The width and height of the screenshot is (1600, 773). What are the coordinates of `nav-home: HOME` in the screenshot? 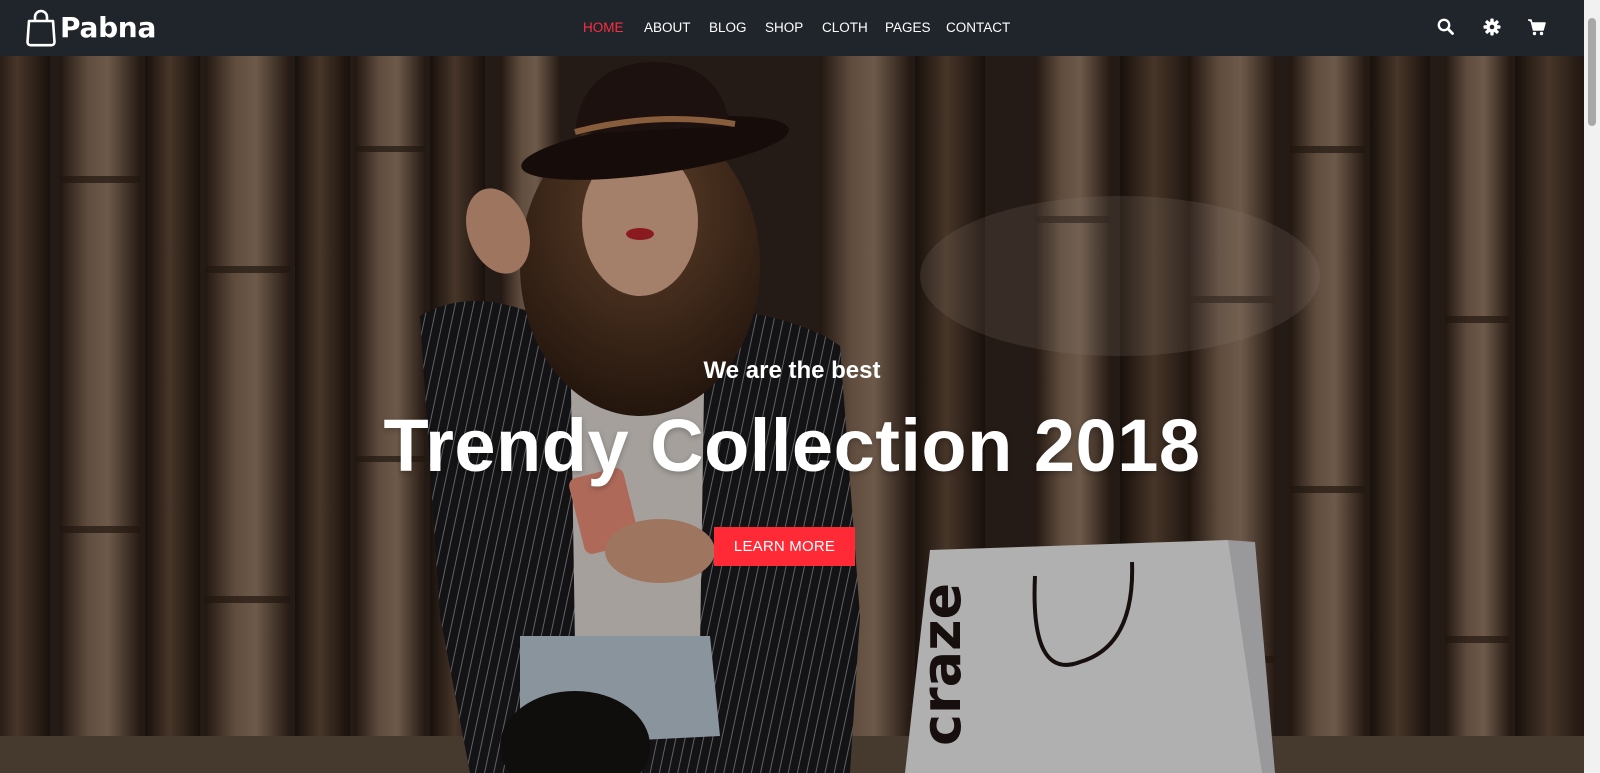 It's located at (603, 28).